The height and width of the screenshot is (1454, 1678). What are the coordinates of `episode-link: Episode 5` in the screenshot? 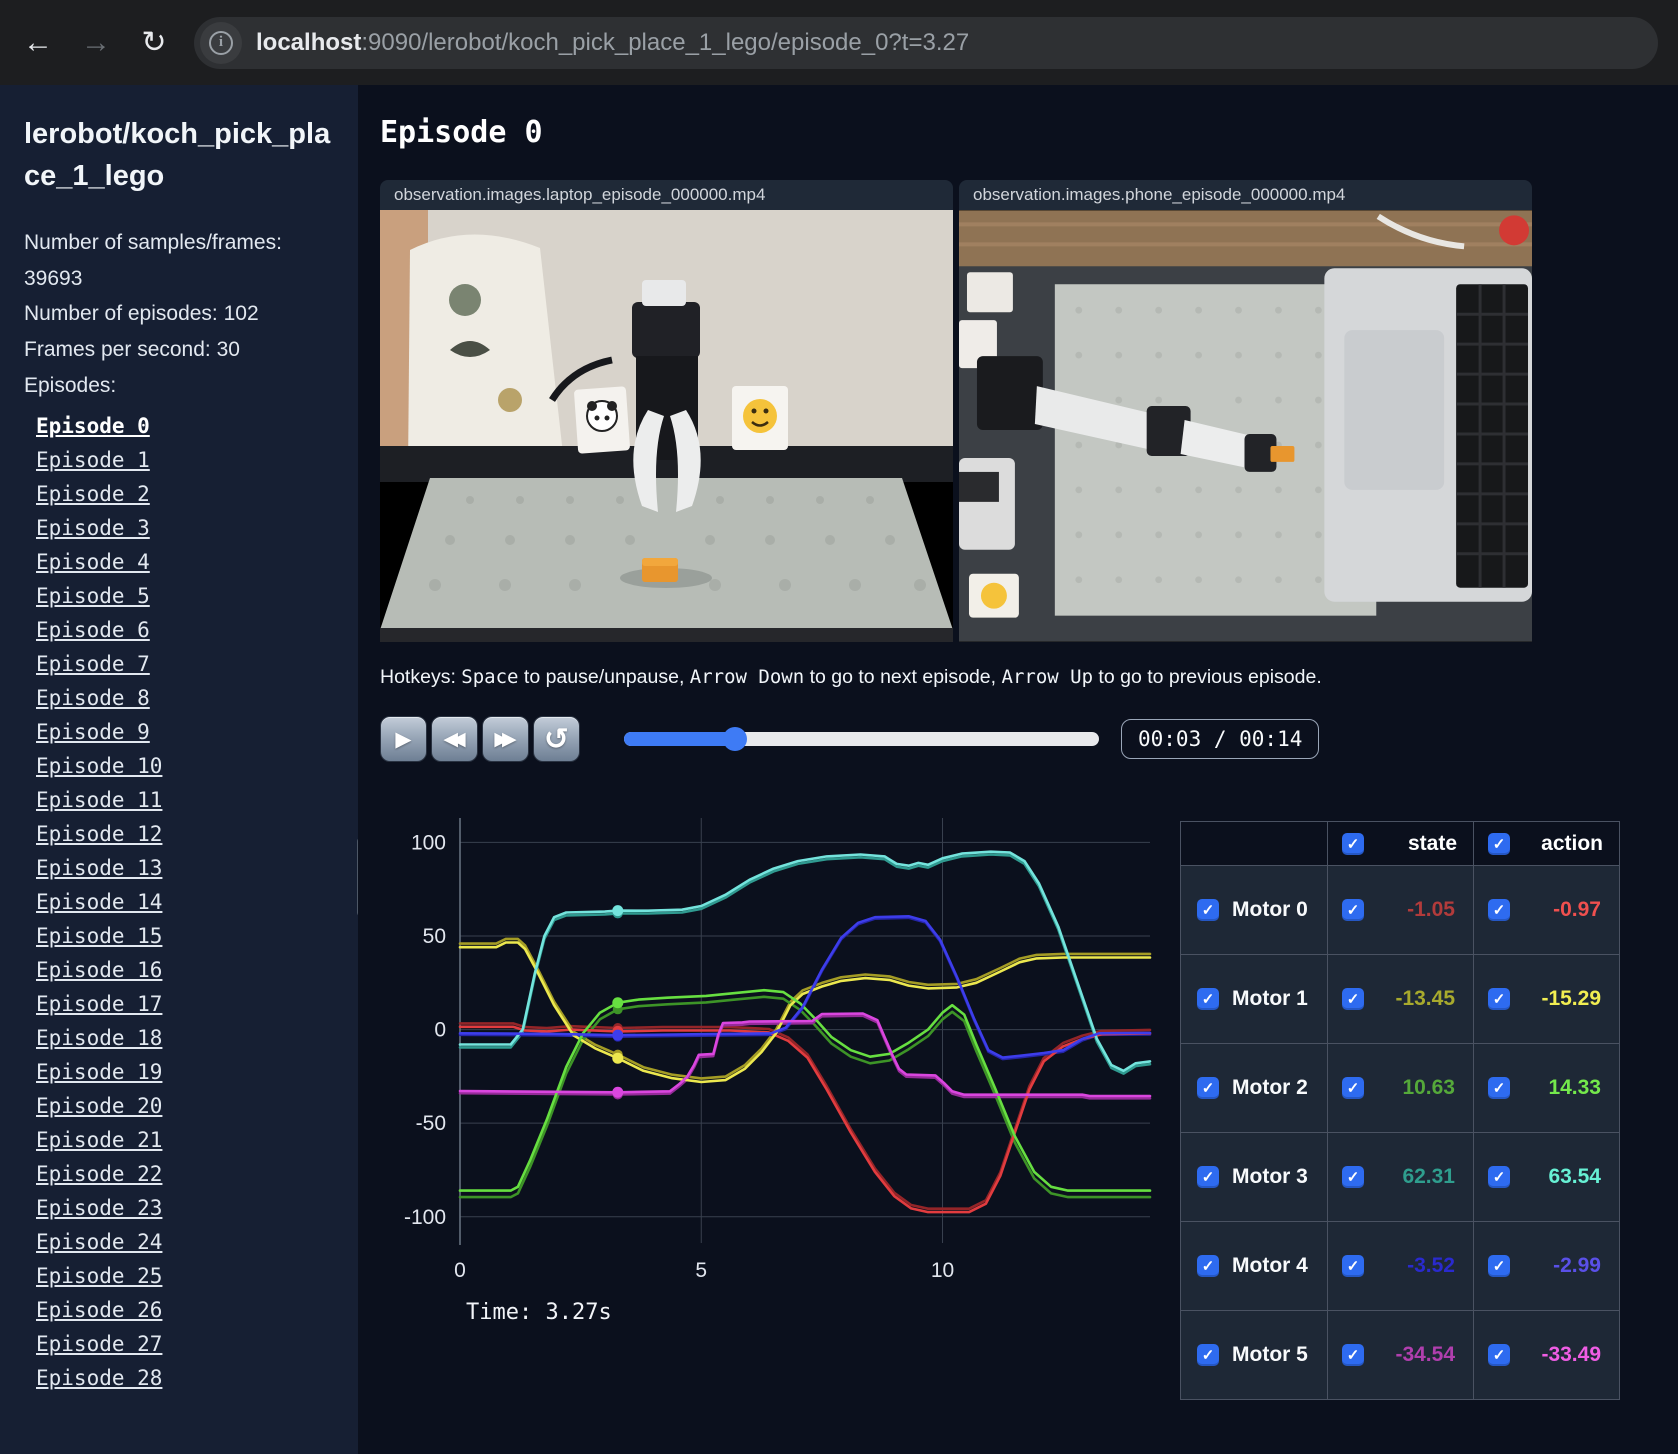 It's located at (93, 596).